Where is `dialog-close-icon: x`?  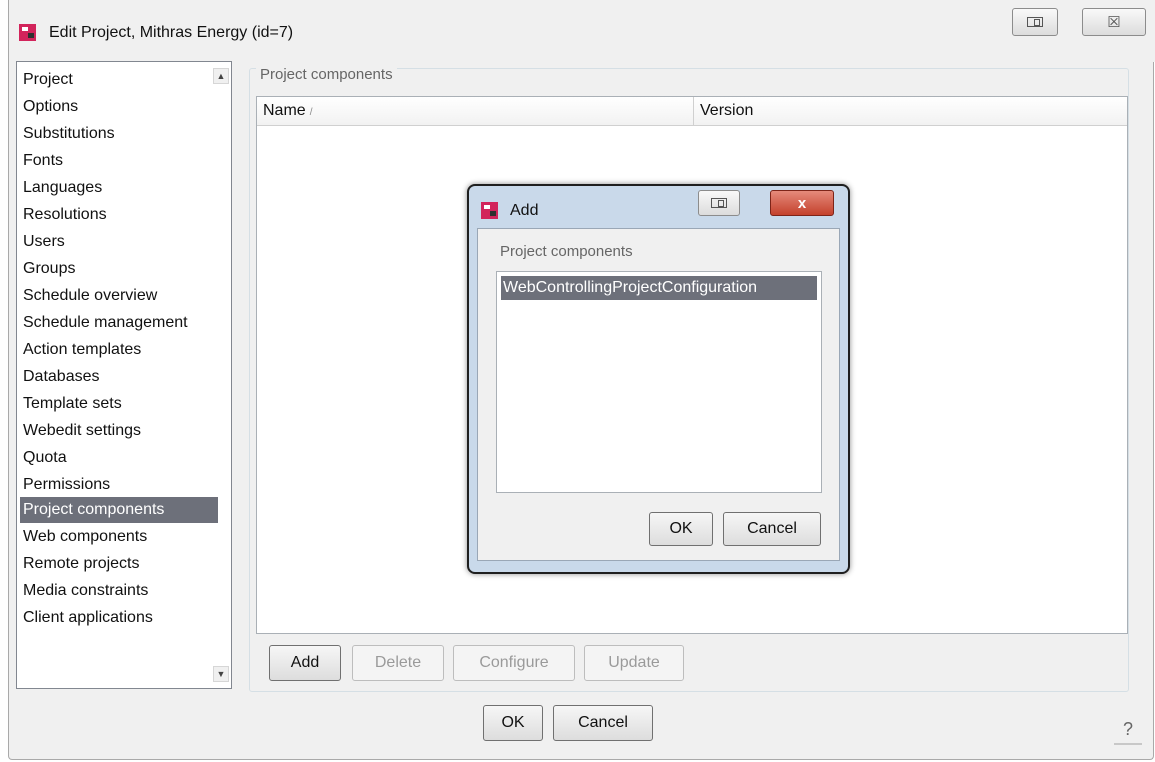
dialog-close-icon: x is located at coordinates (802, 203).